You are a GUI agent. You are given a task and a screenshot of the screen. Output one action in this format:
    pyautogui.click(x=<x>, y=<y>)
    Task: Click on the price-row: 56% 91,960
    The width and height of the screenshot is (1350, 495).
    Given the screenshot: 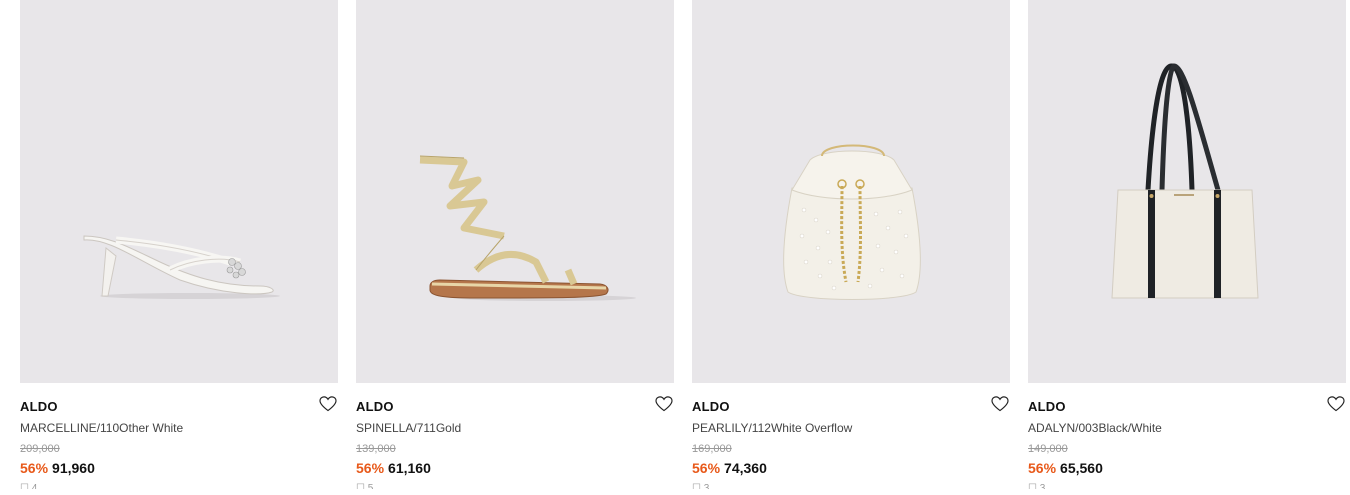 What is the action you would take?
    pyautogui.click(x=179, y=468)
    